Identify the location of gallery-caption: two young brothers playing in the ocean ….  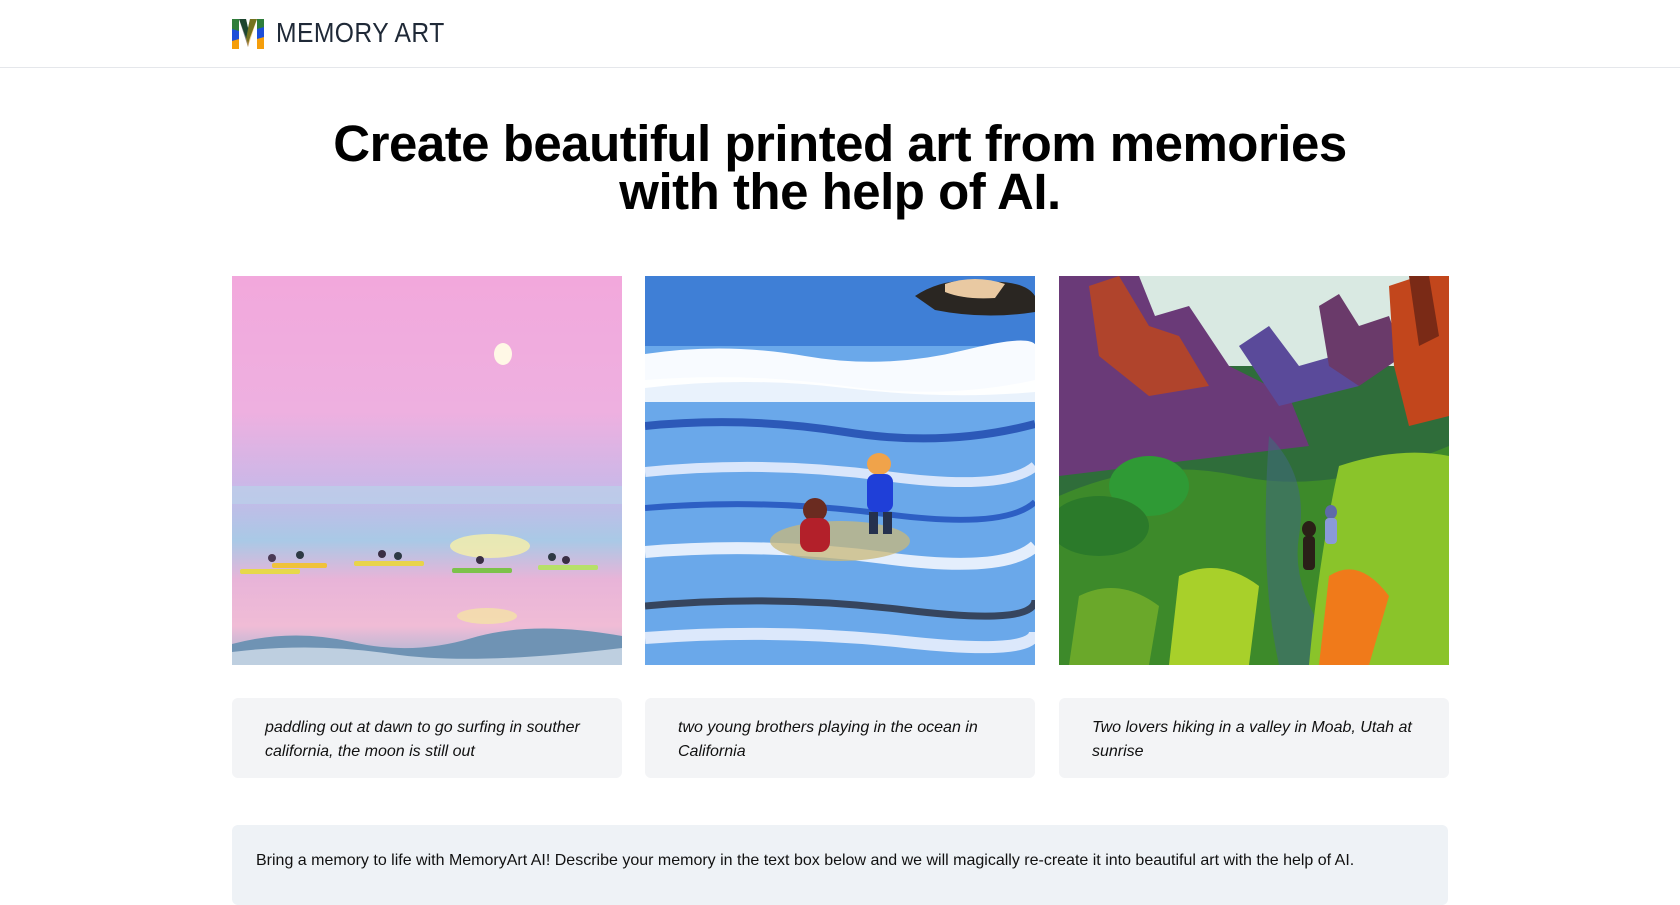
(840, 738).